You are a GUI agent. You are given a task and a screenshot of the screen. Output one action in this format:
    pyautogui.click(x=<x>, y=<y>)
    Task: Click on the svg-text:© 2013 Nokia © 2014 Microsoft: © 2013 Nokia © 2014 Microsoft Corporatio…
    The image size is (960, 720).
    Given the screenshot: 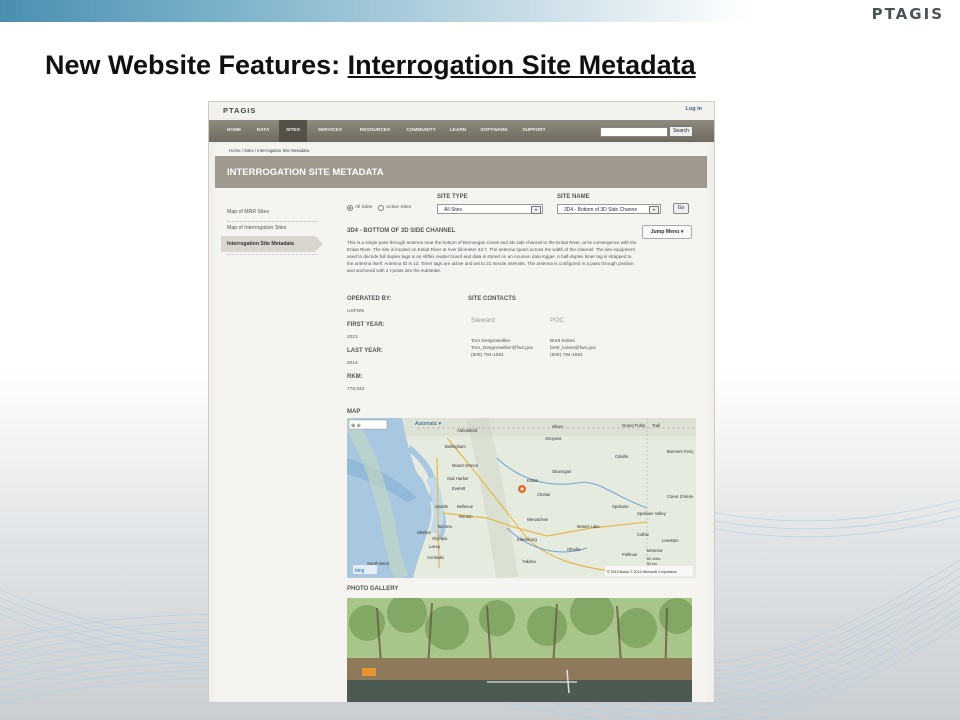 What is the action you would take?
    pyautogui.click(x=642, y=572)
    